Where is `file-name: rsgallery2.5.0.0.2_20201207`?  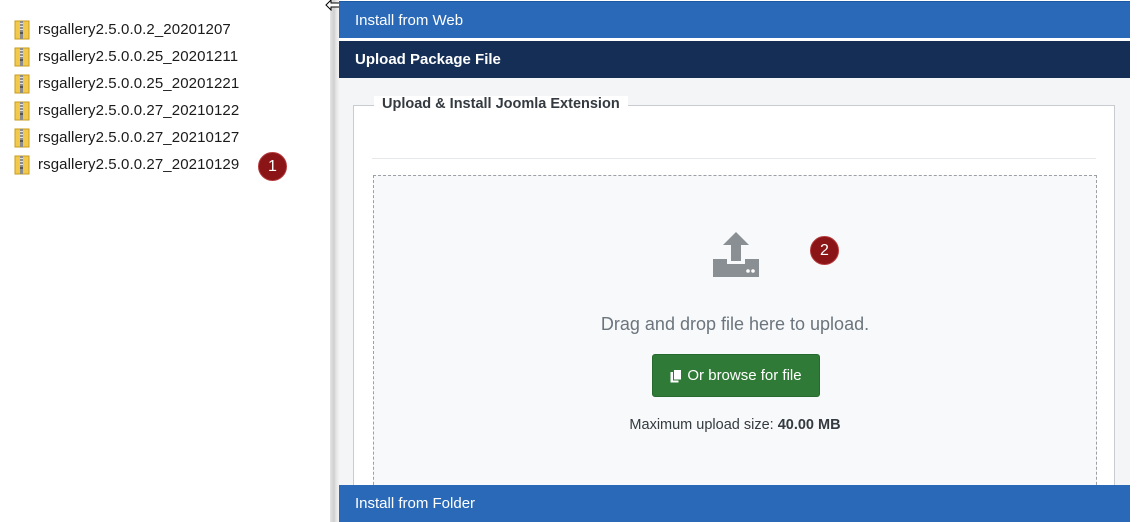 file-name: rsgallery2.5.0.0.2_20201207 is located at coordinates (134, 29).